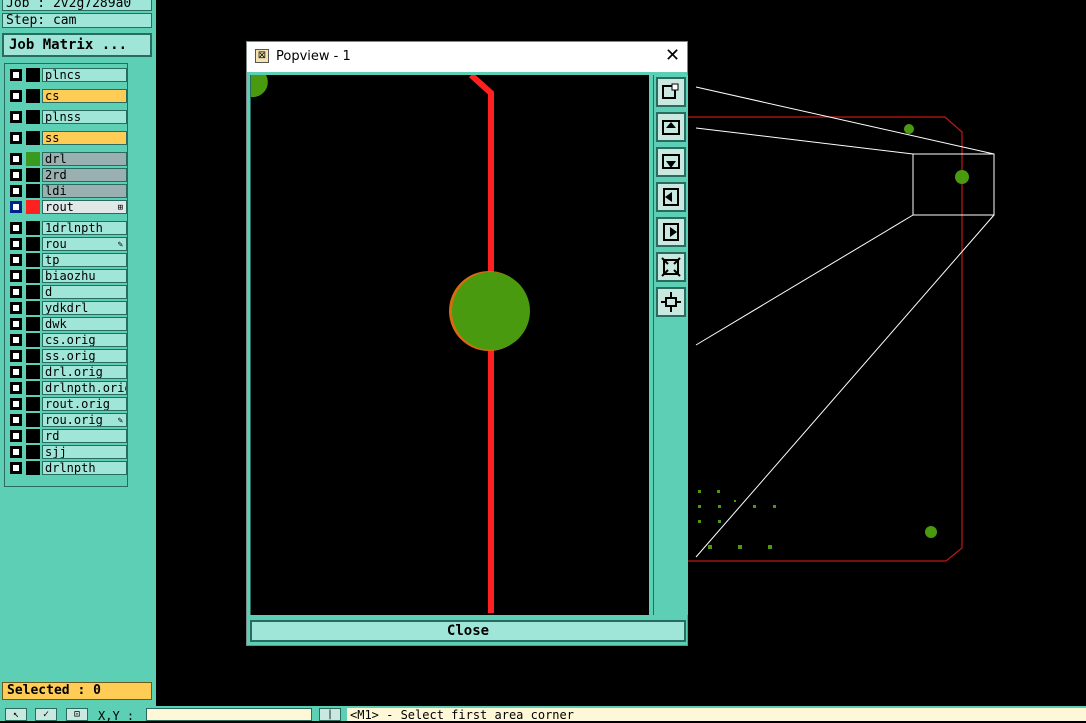 Image resolution: width=1086 pixels, height=723 pixels. Describe the element at coordinates (804, 141) in the screenshot. I see `zoom-line-top-b` at that location.